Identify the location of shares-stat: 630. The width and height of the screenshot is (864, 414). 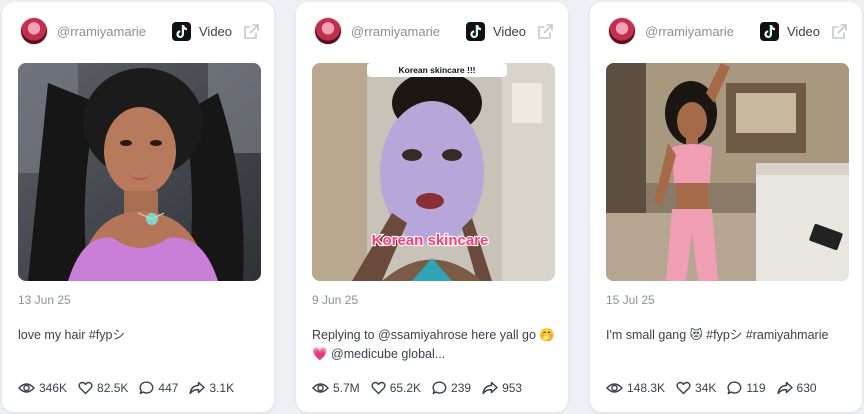
(796, 388).